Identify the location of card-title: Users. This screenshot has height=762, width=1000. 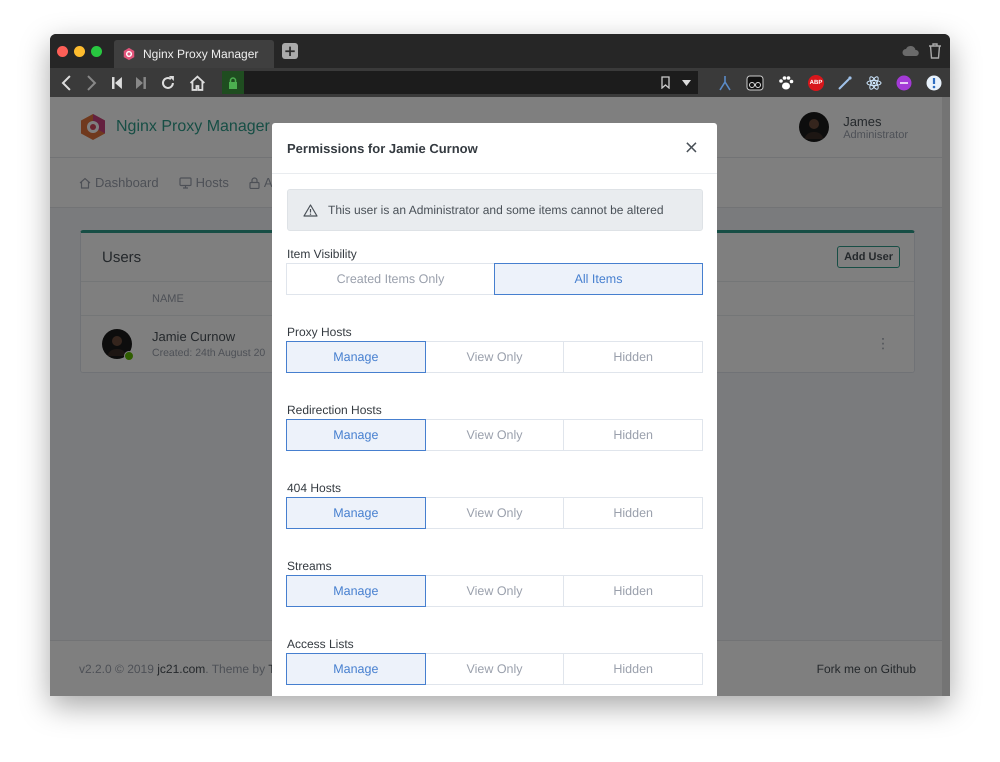
(122, 257).